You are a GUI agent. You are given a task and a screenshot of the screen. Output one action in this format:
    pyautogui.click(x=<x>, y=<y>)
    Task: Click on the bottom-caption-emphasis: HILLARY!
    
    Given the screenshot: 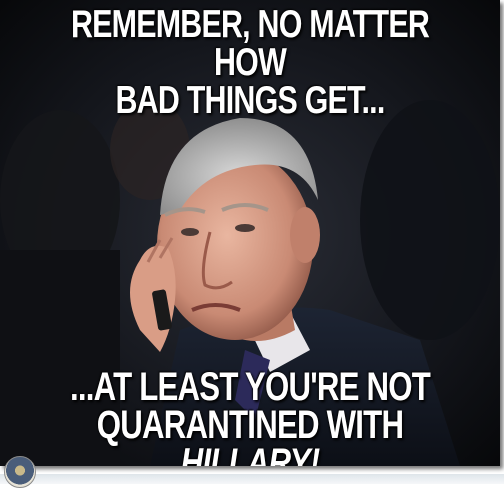 What is the action you would take?
    pyautogui.click(x=250, y=453)
    